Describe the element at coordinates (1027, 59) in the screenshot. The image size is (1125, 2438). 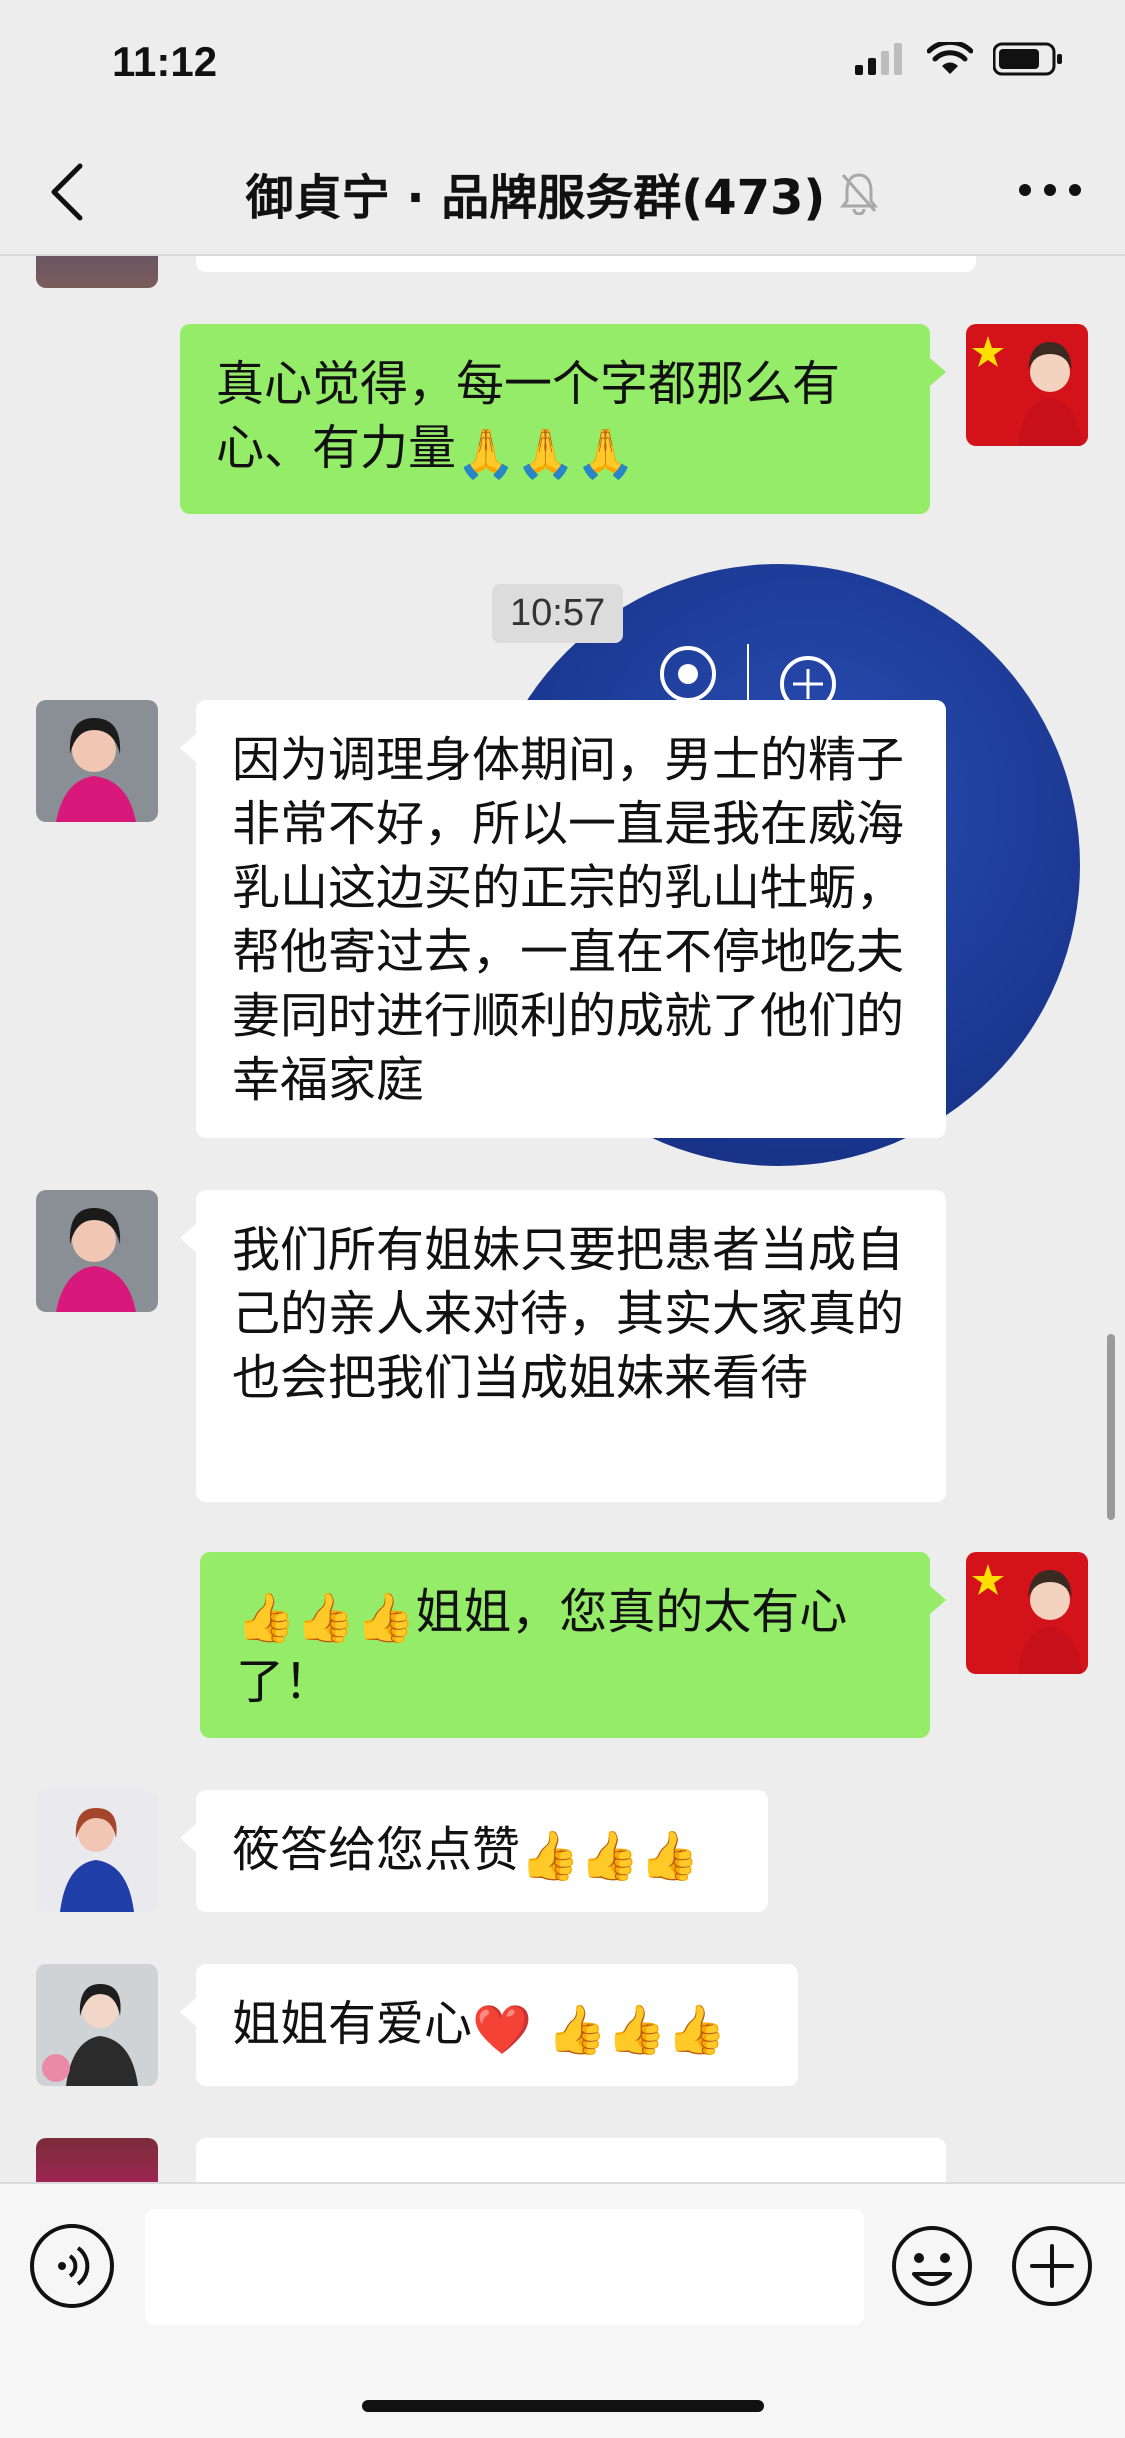
I see `battery-icon` at that location.